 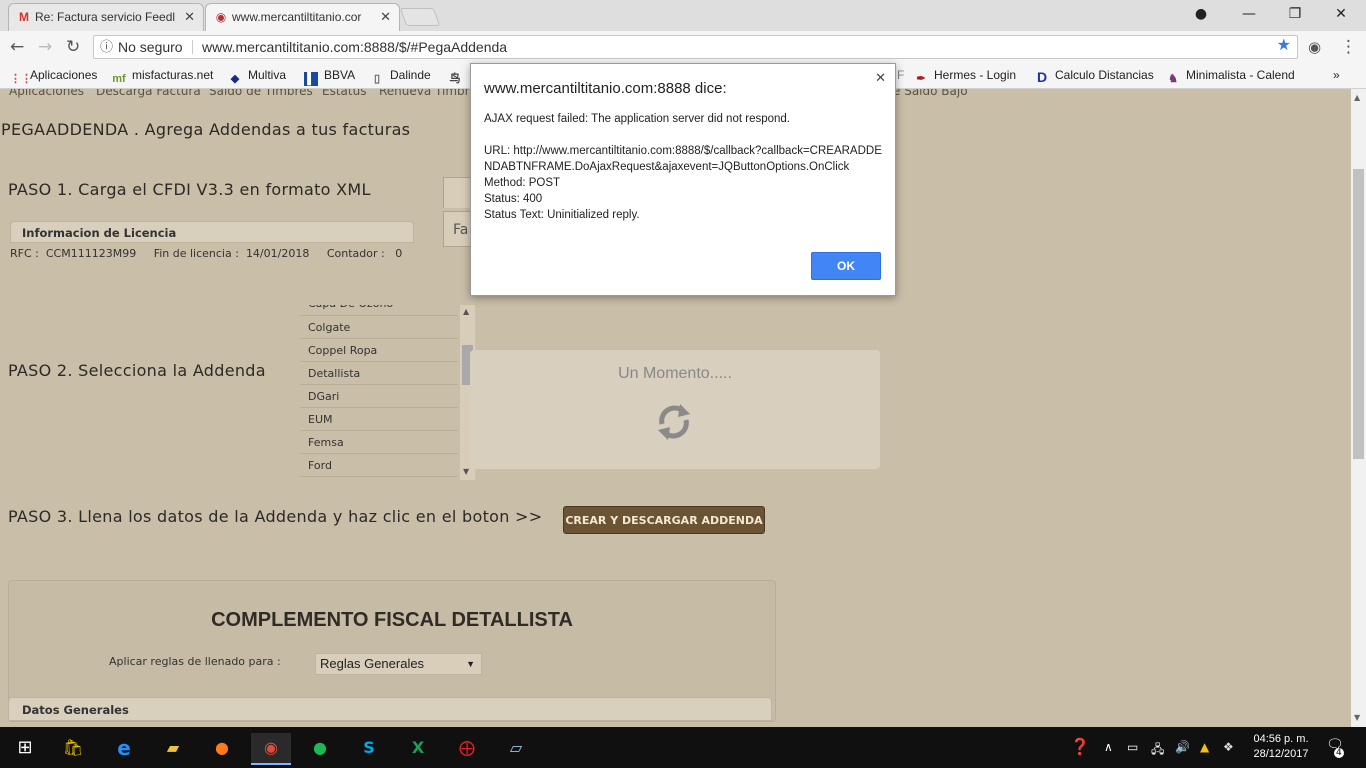 What do you see at coordinates (1080, 746) in the screenshot?
I see `help-icon: ❓` at bounding box center [1080, 746].